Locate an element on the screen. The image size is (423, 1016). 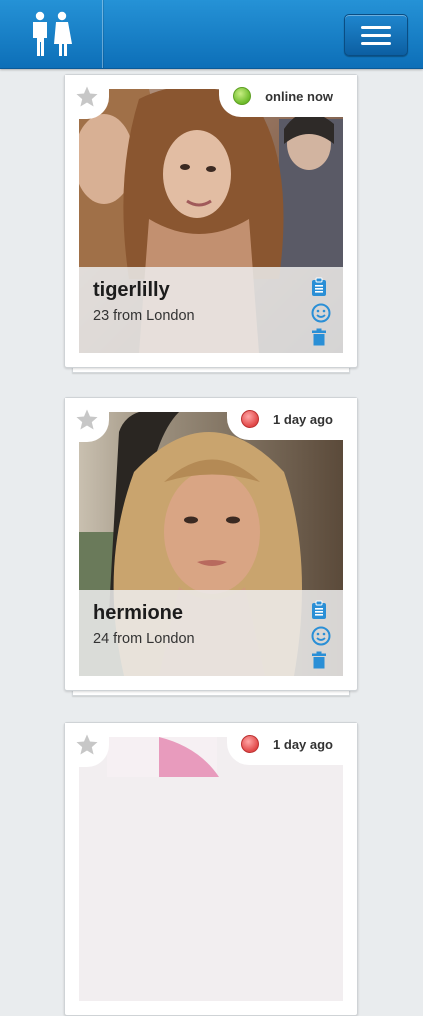
menu-button is located at coordinates (376, 35).